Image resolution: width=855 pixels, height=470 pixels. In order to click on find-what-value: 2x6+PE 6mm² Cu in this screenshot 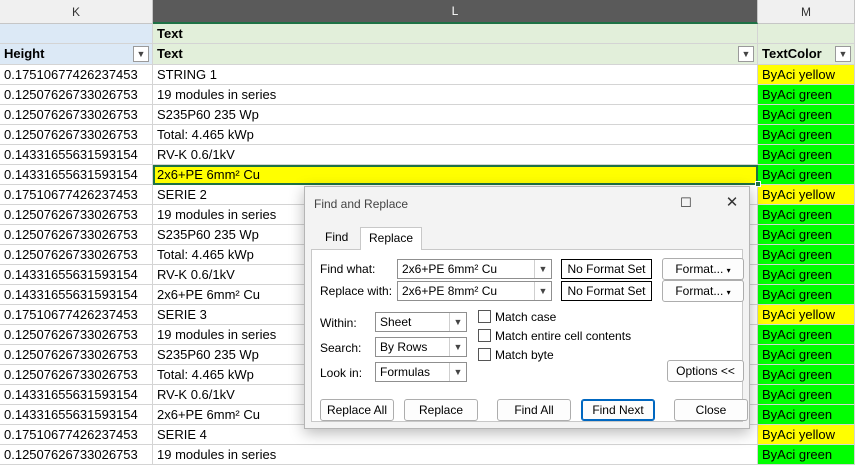, I will do `click(450, 269)`.